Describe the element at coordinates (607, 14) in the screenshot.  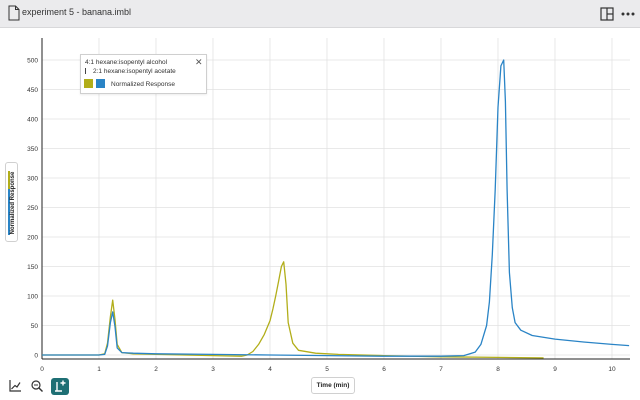
I see `split-view-icon` at that location.